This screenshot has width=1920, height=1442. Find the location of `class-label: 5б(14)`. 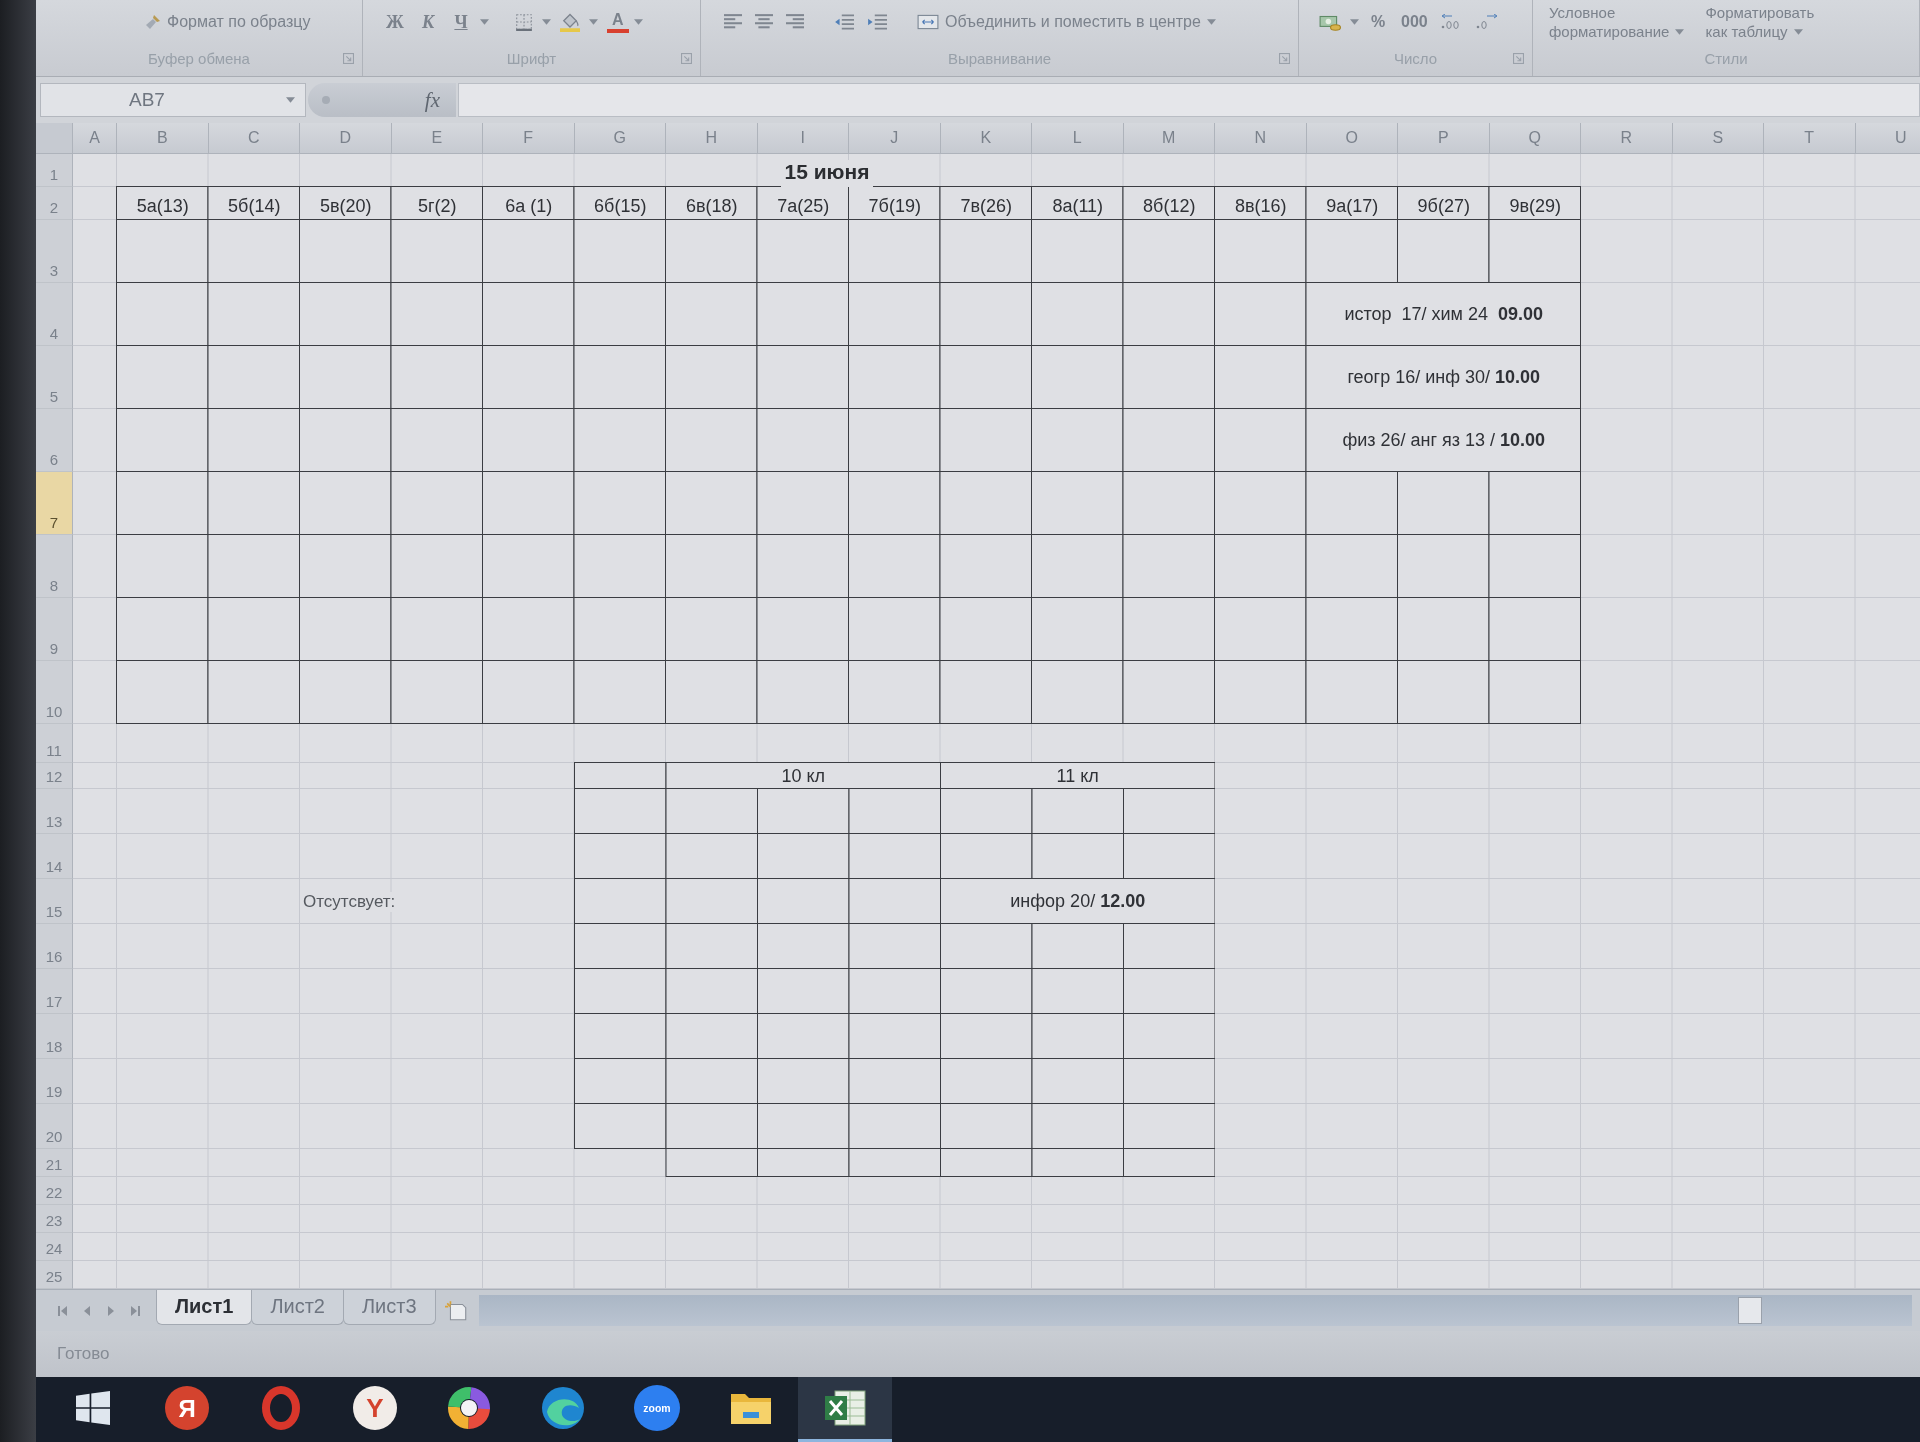

class-label: 5б(14) is located at coordinates (254, 206).